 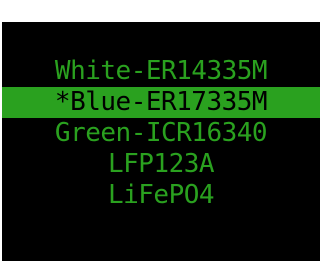 What do you see at coordinates (161, 102) in the screenshot?
I see `menu-item-blue-er17335m: *Blue-ER17335M` at bounding box center [161, 102].